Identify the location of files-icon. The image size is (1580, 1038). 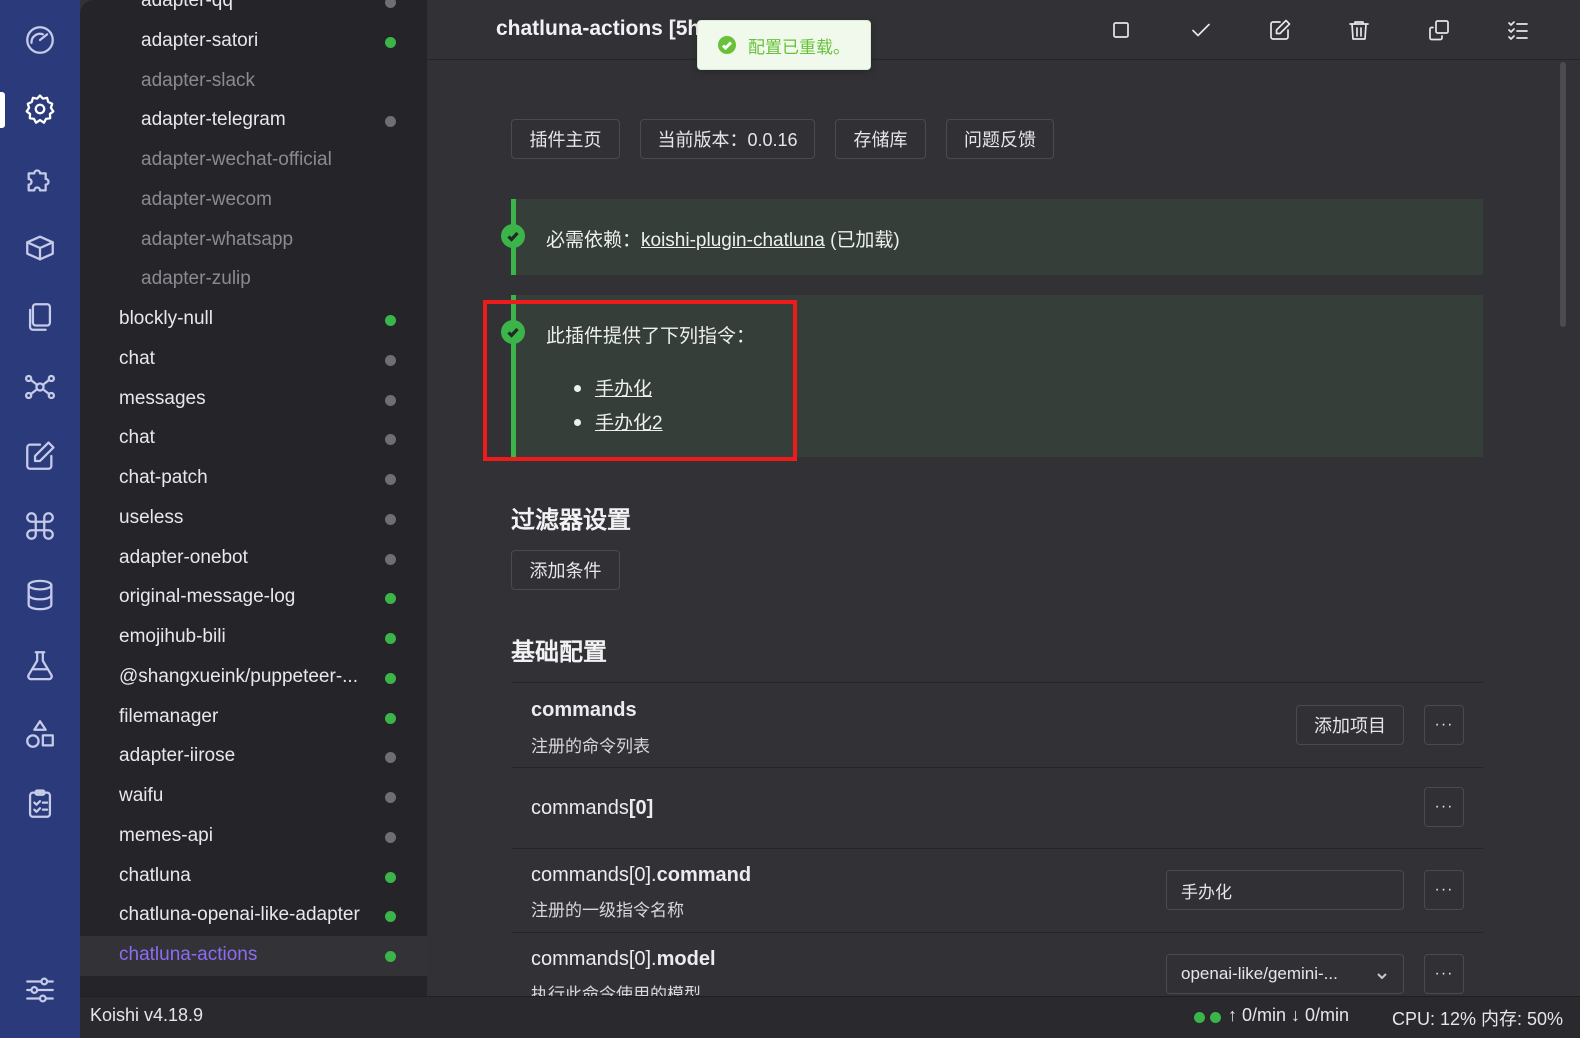
(40, 317).